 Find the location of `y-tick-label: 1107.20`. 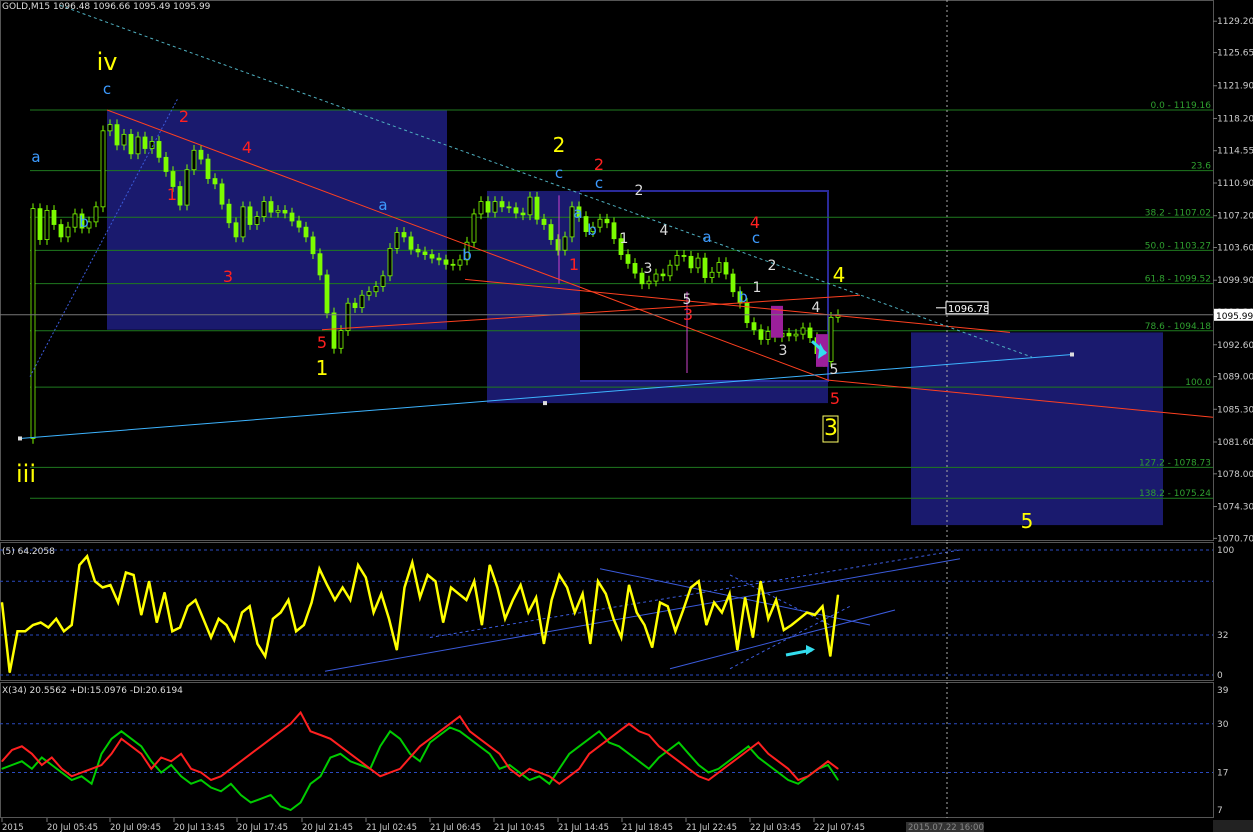

y-tick-label: 1107.20 is located at coordinates (1235, 217).